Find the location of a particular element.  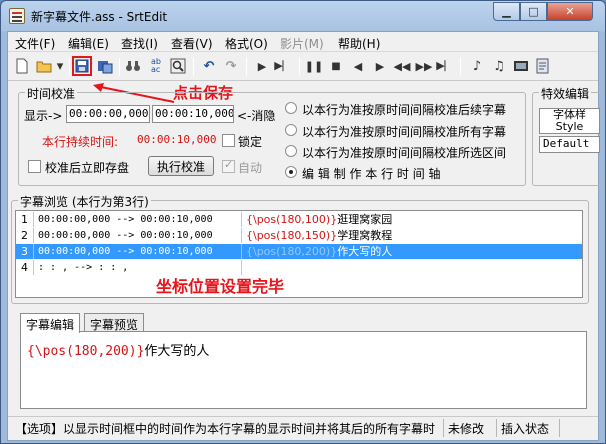

radio-edit-line is located at coordinates (291, 172).